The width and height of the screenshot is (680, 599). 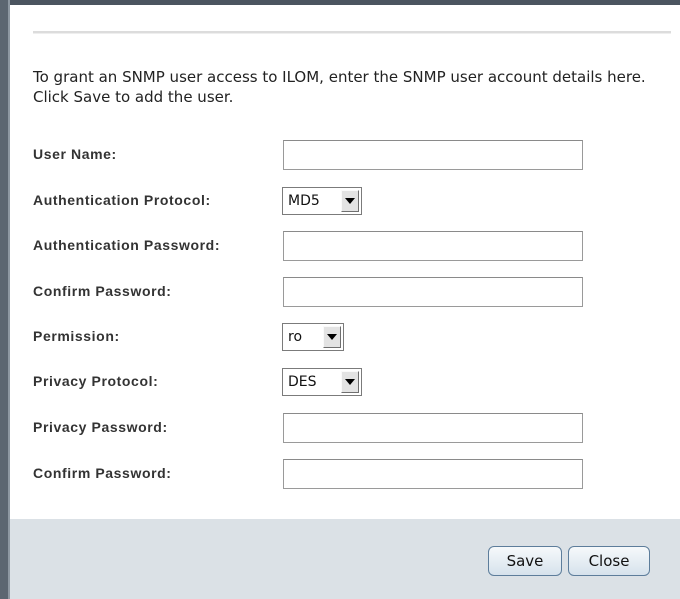 I want to click on auth-protocol-row: Authentication Protocol: MD5, so click(x=333, y=201).